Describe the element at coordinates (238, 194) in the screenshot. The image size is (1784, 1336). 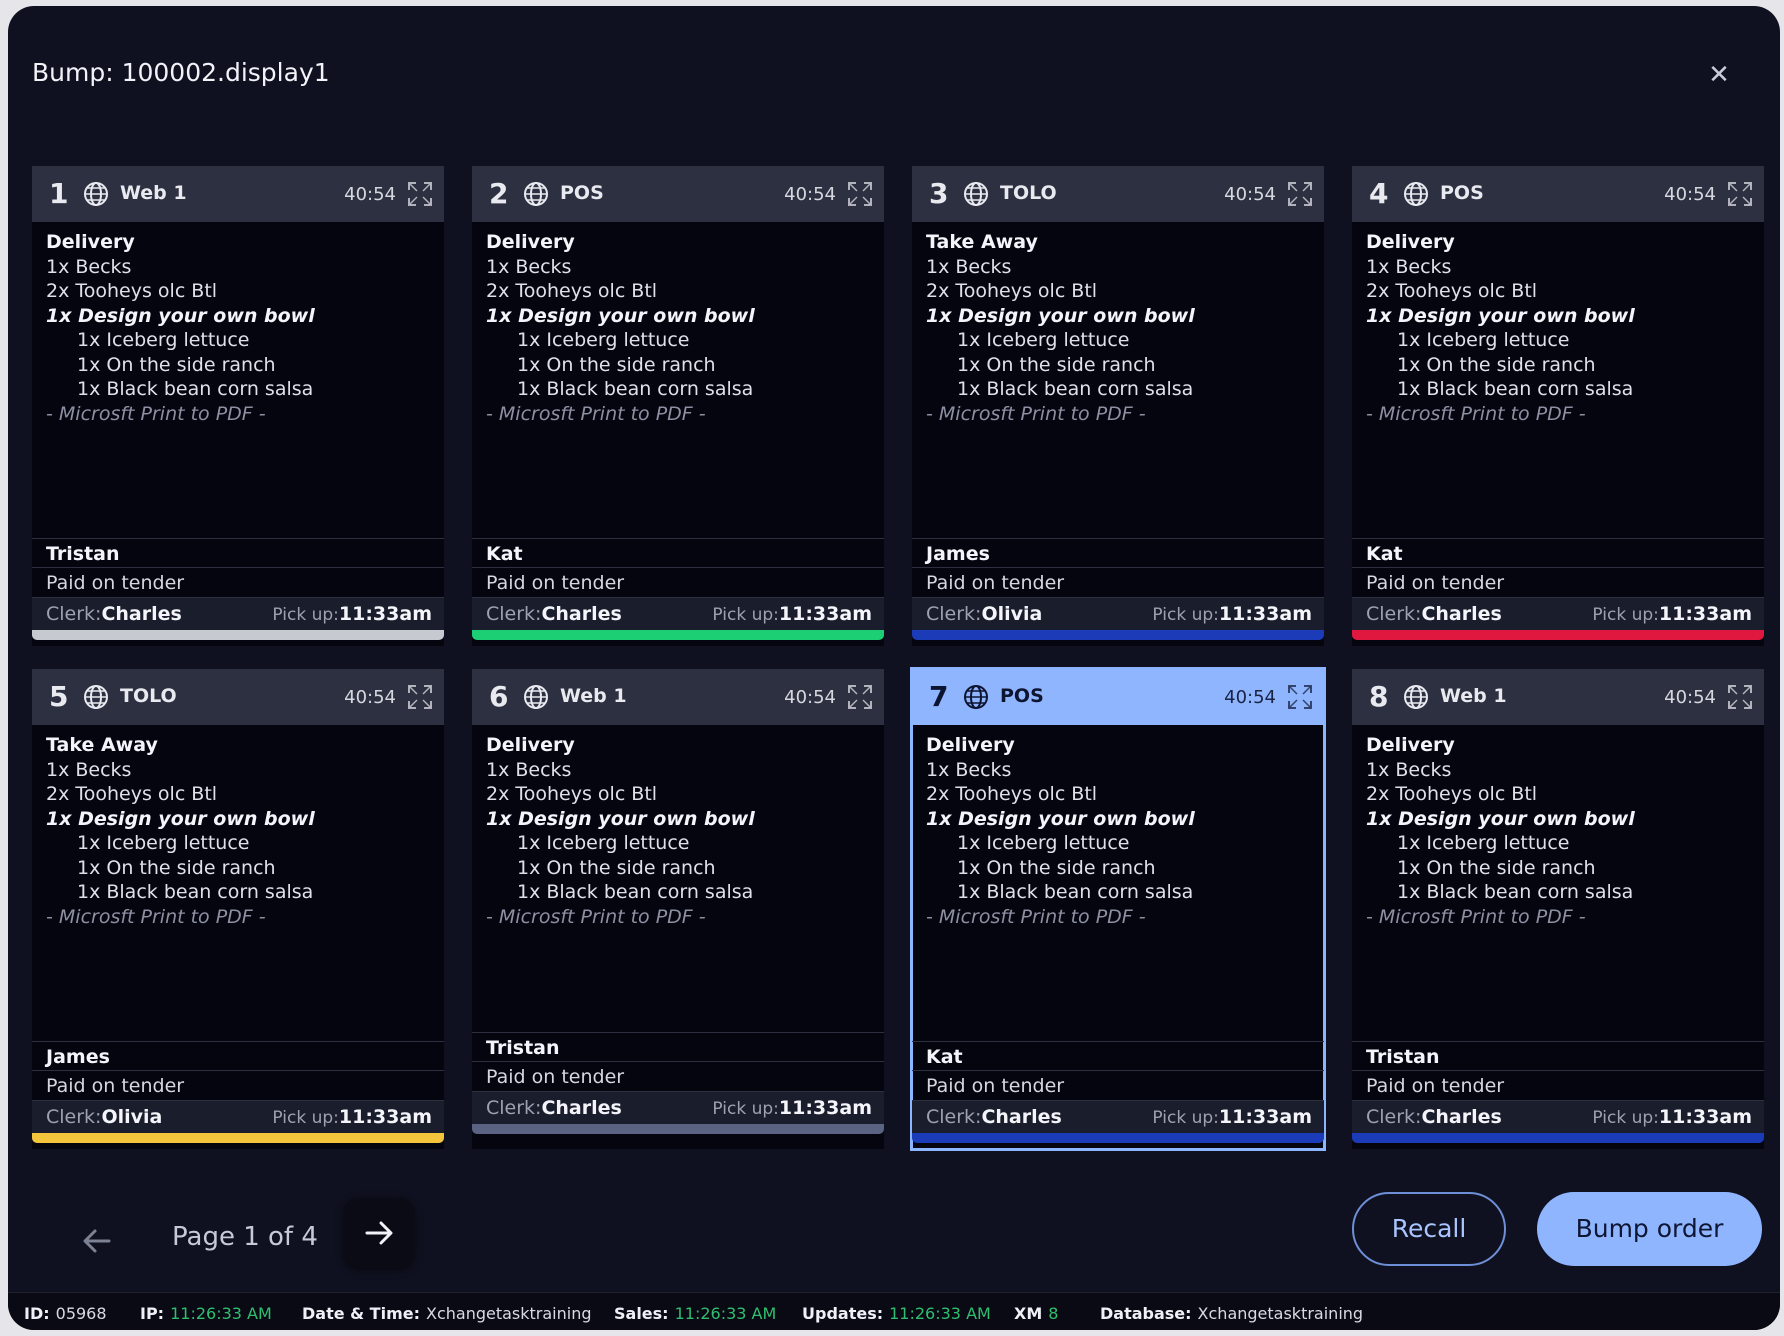
I see `order-header: 1 Web 1 40:54` at that location.